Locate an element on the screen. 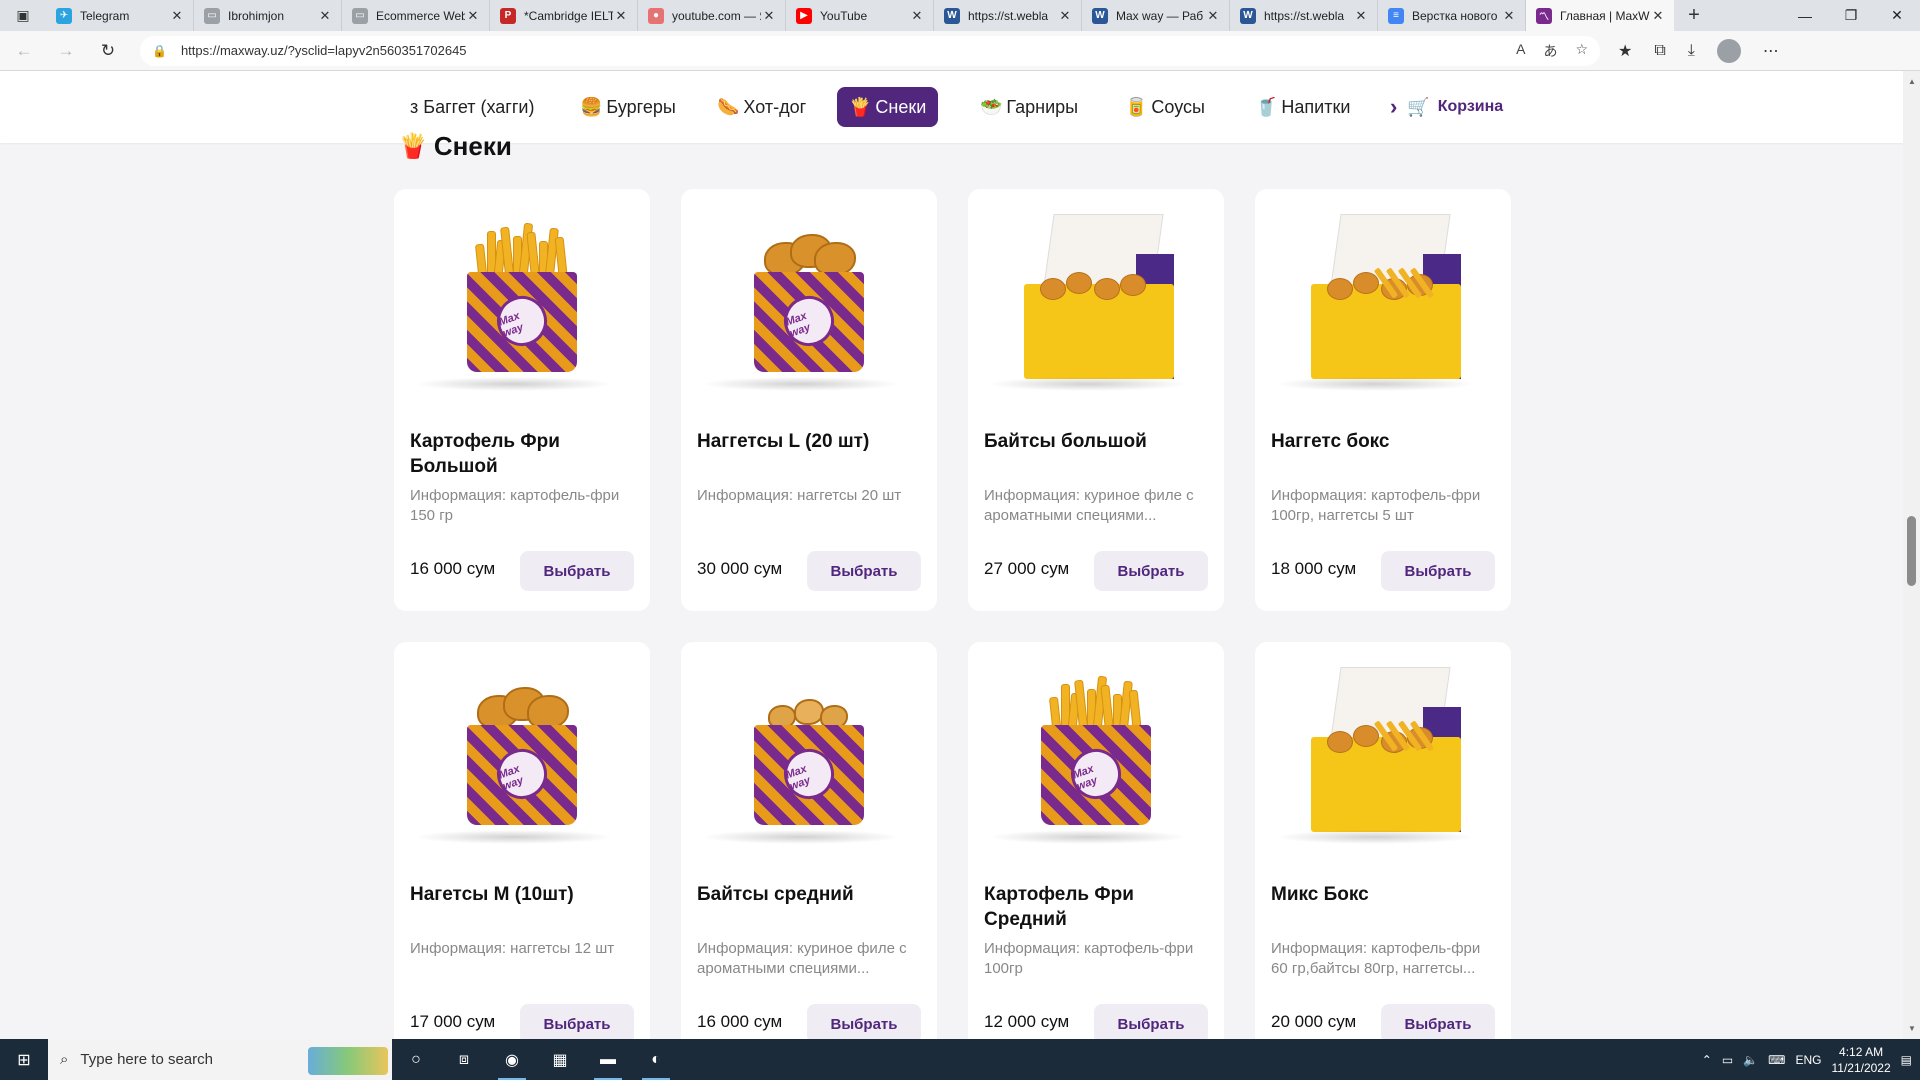 This screenshot has width=1920, height=1080. lock-icon: 🔒 is located at coordinates (159, 51).